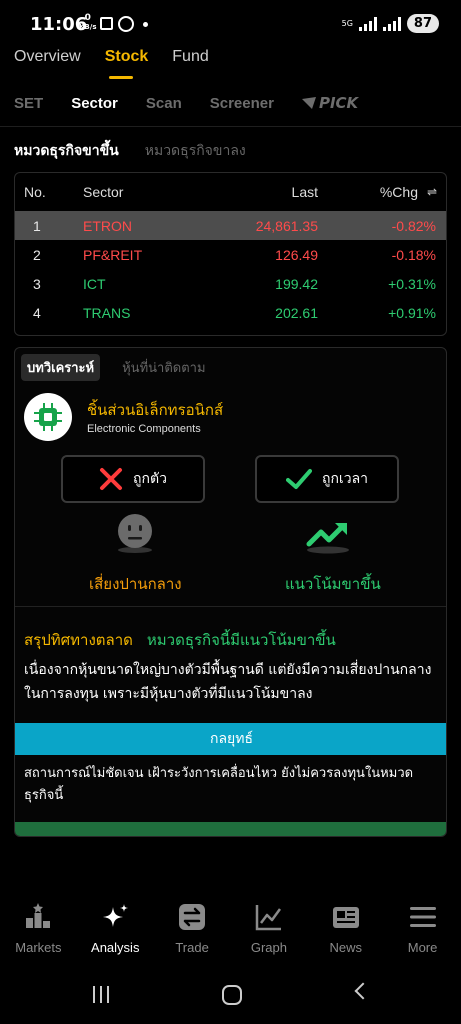  I want to click on row-last: 24,861.35, so click(286, 225).